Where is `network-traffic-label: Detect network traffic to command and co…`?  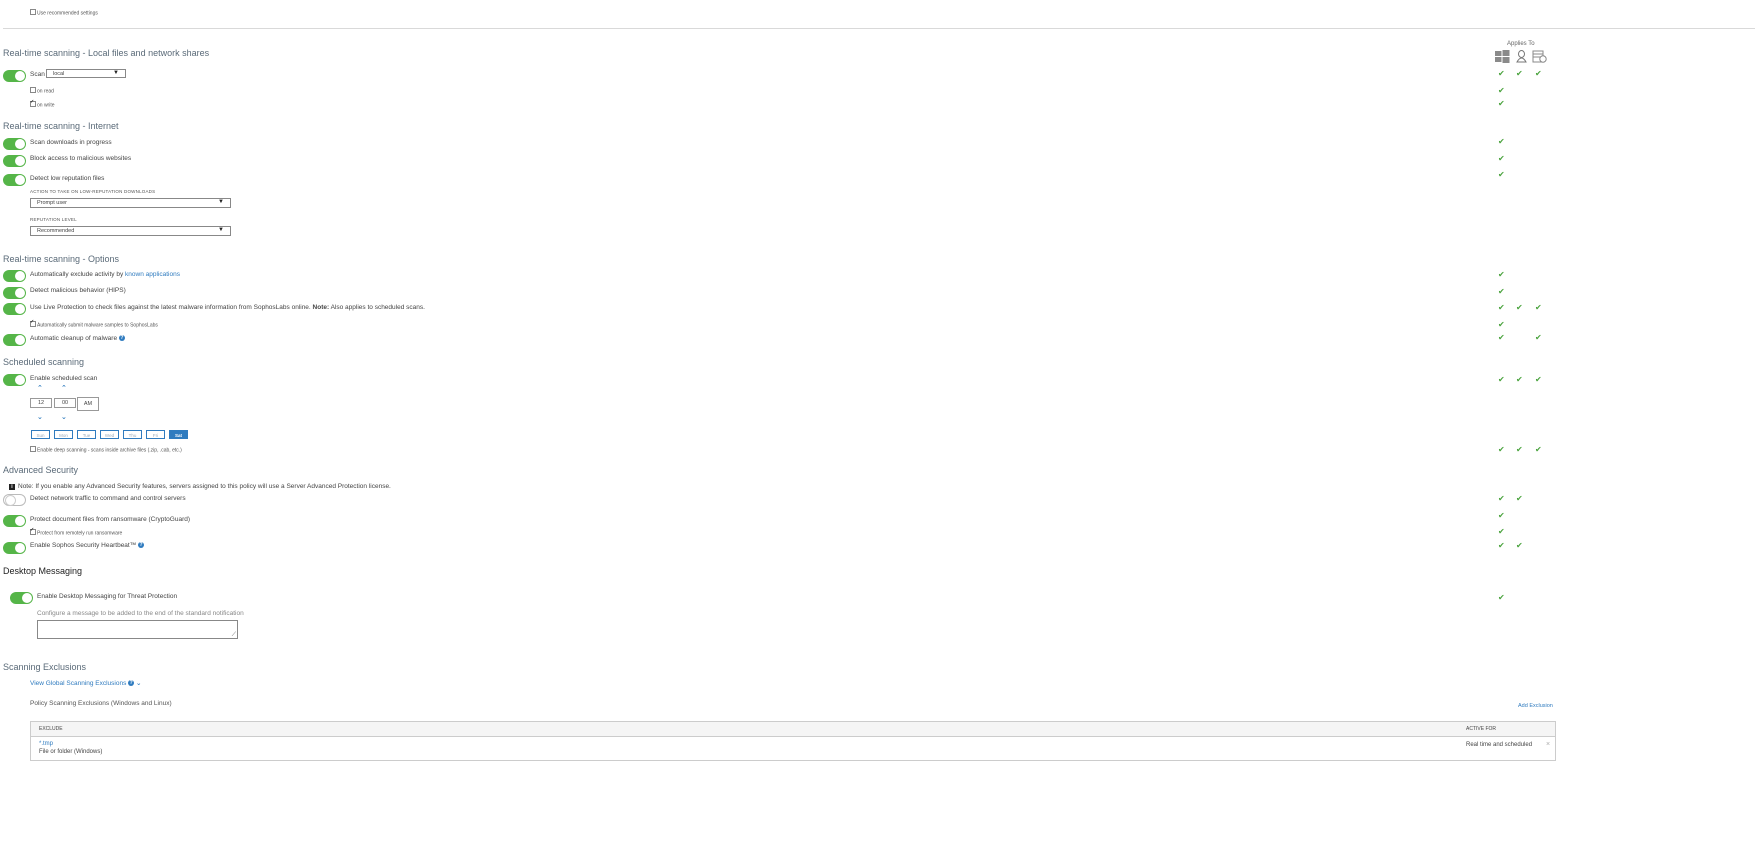 network-traffic-label: Detect network traffic to command and co… is located at coordinates (108, 498).